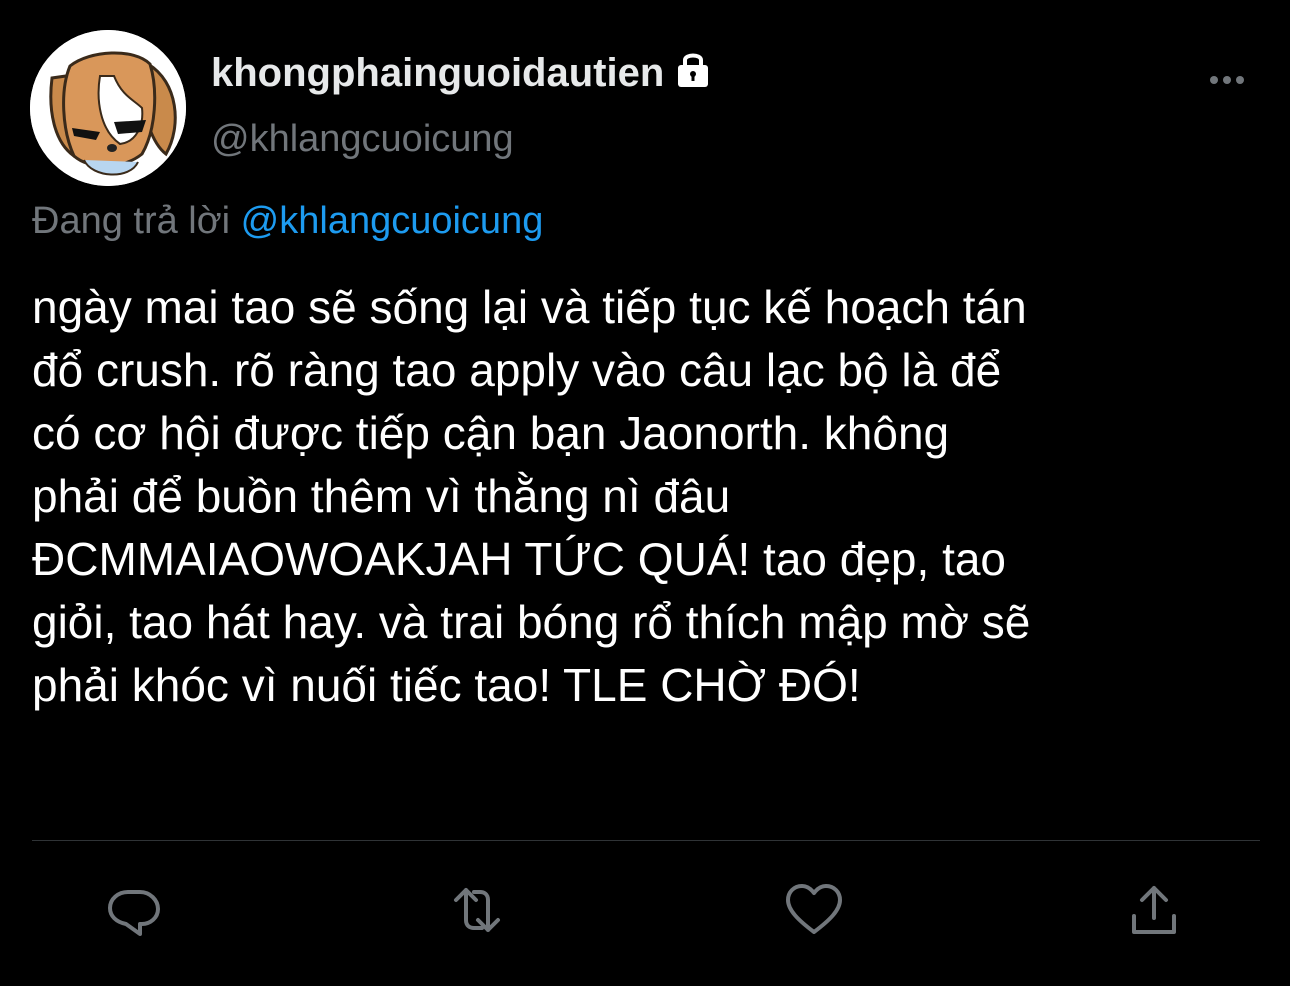 The width and height of the screenshot is (1290, 986). I want to click on reply-button, so click(134, 910).